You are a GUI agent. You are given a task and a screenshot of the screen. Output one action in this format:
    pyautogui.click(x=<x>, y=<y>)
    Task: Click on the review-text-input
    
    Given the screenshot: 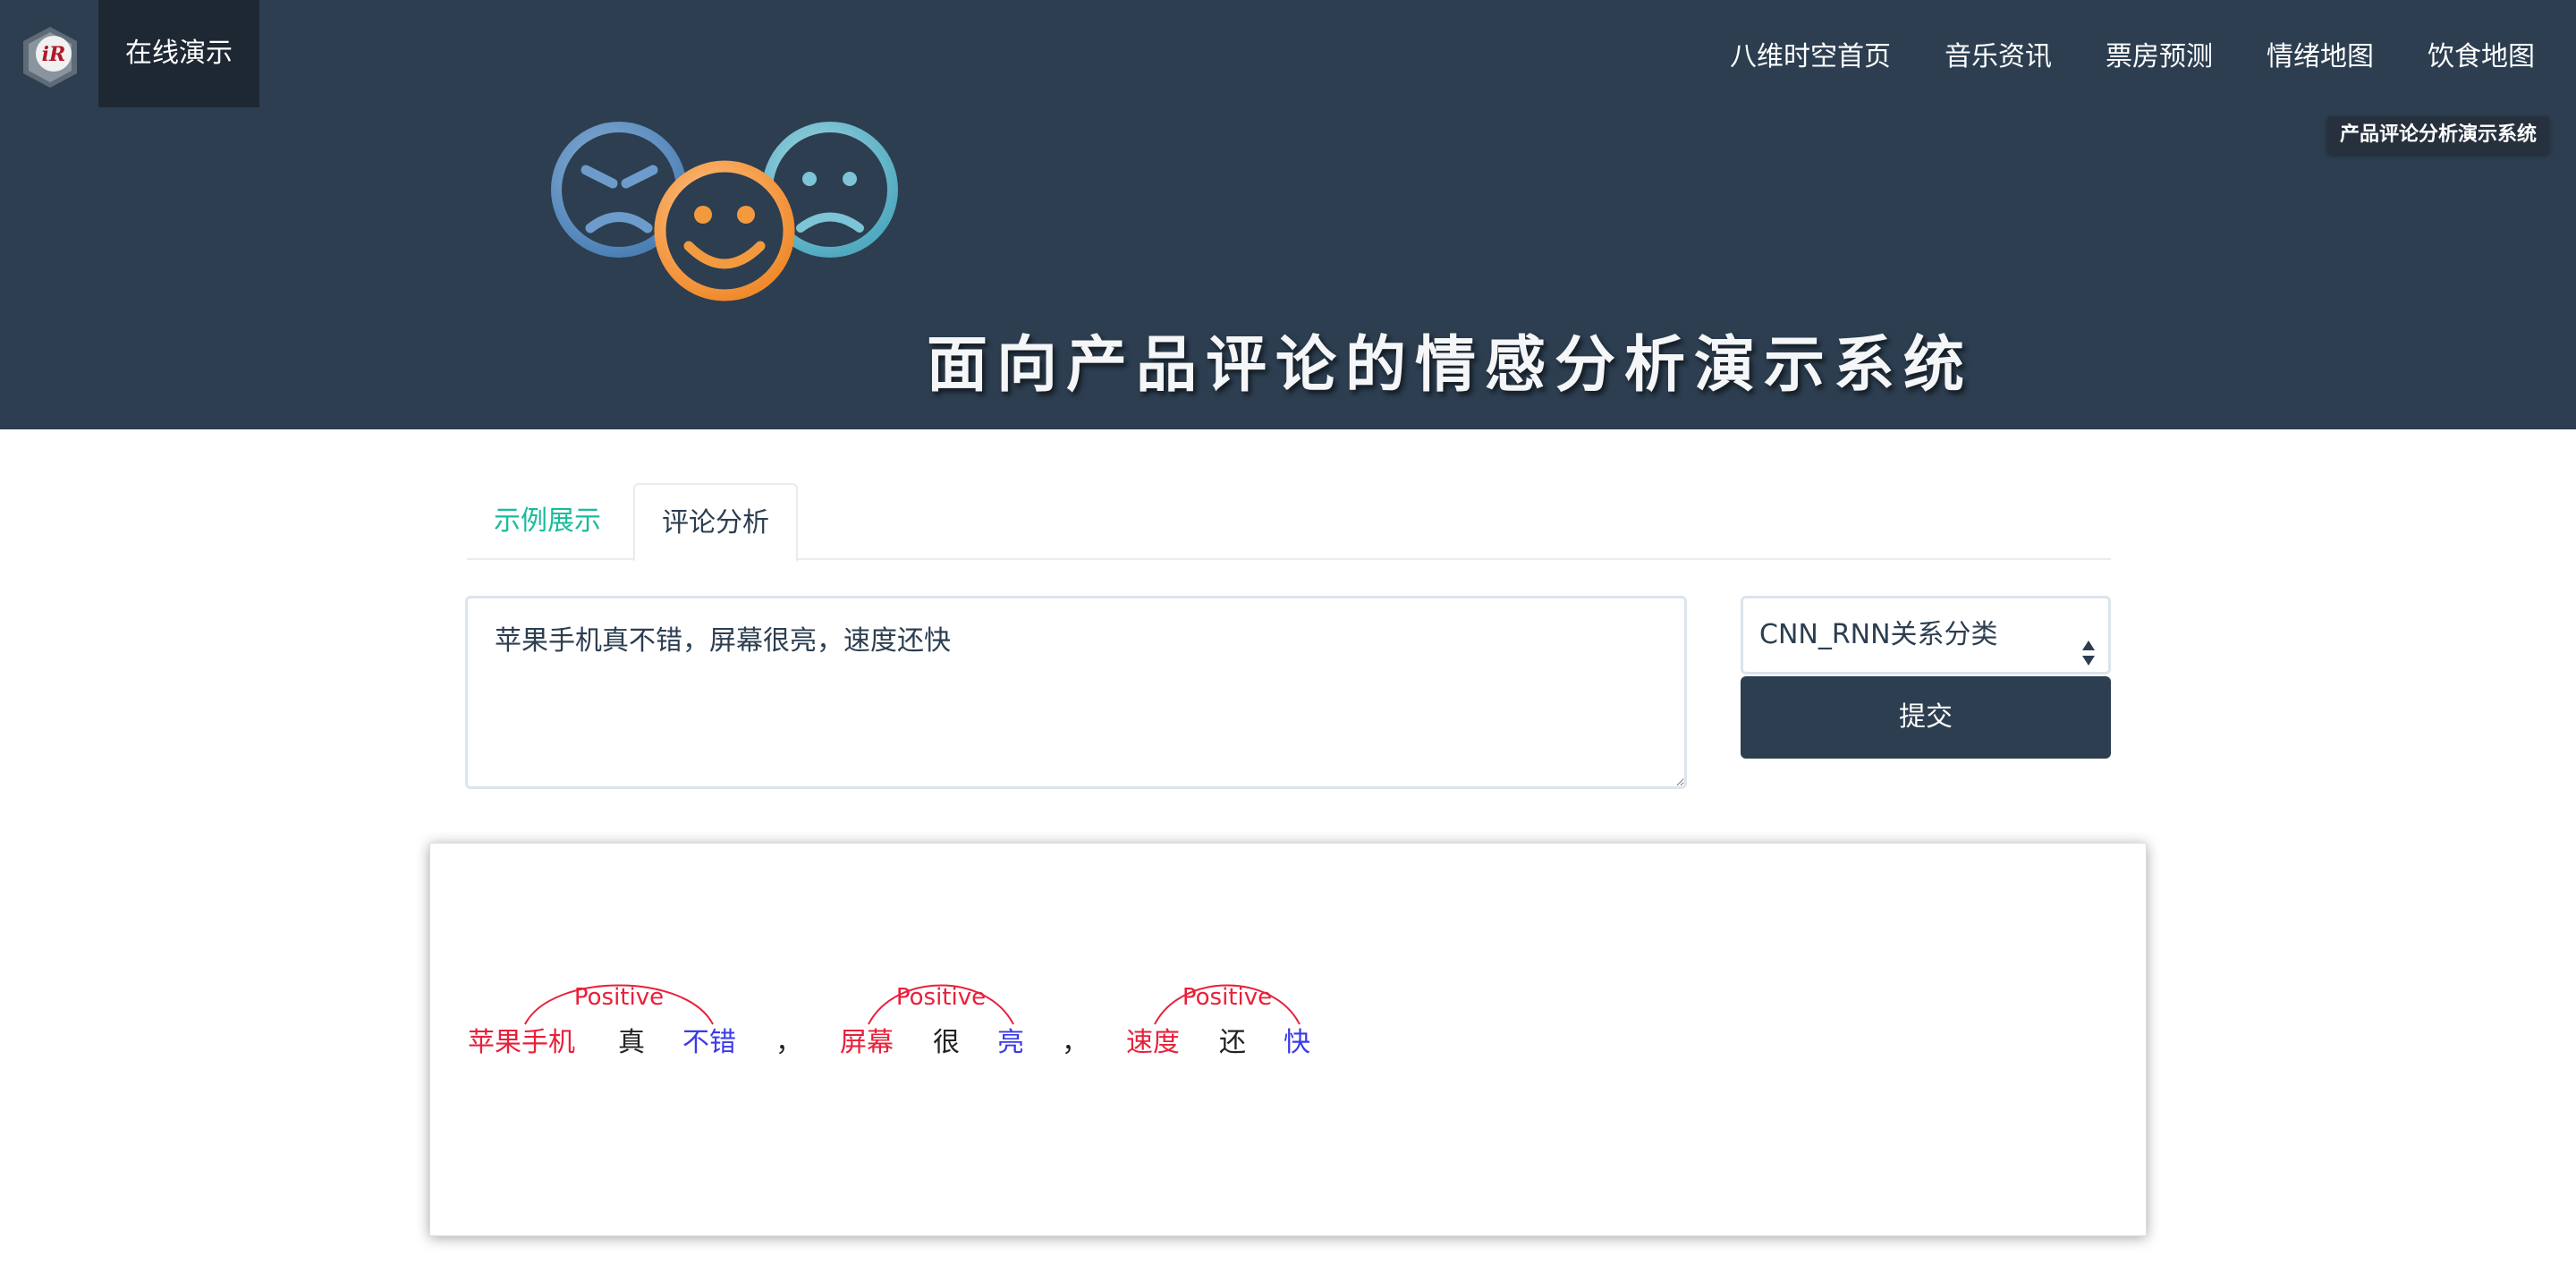 What is the action you would take?
    pyautogui.click(x=1076, y=692)
    